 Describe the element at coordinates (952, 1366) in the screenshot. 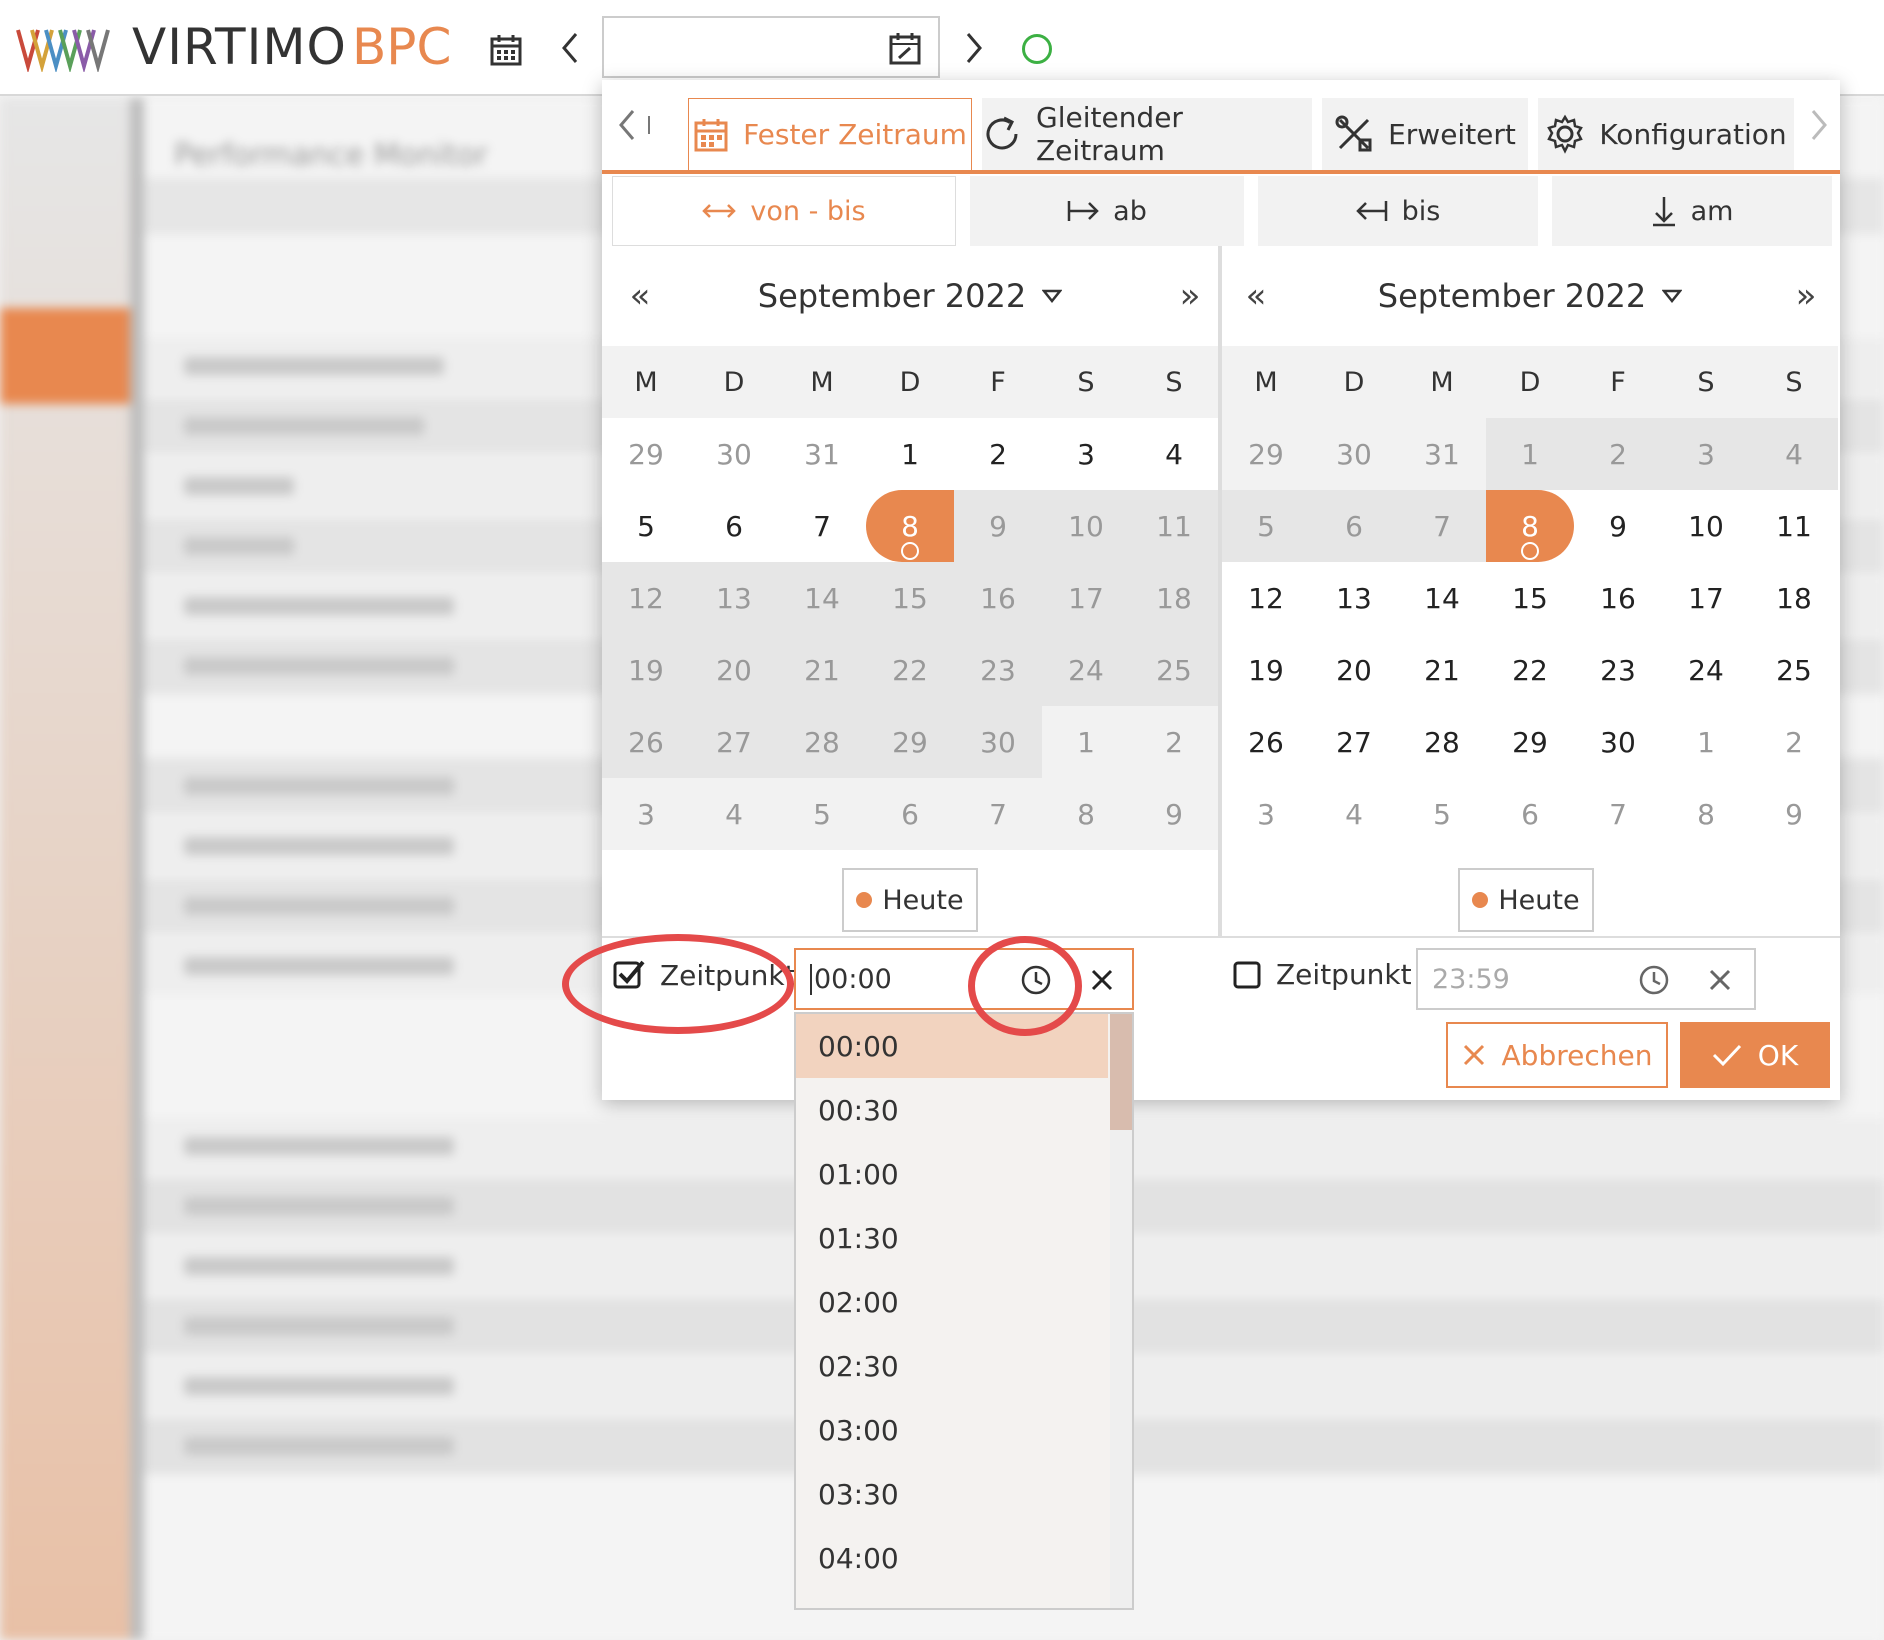

I see `time-option: 02:30` at that location.